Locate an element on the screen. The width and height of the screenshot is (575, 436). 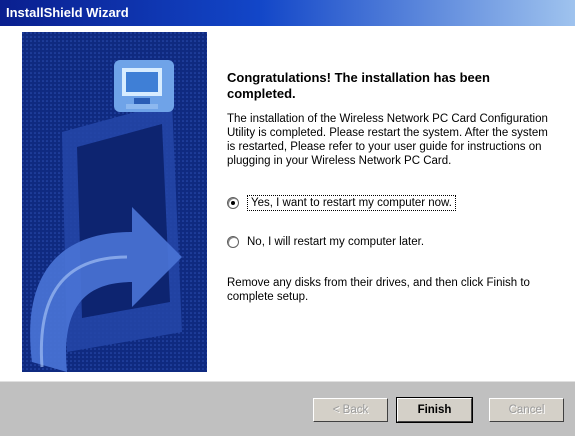
radio-unselected-icon is located at coordinates (233, 242).